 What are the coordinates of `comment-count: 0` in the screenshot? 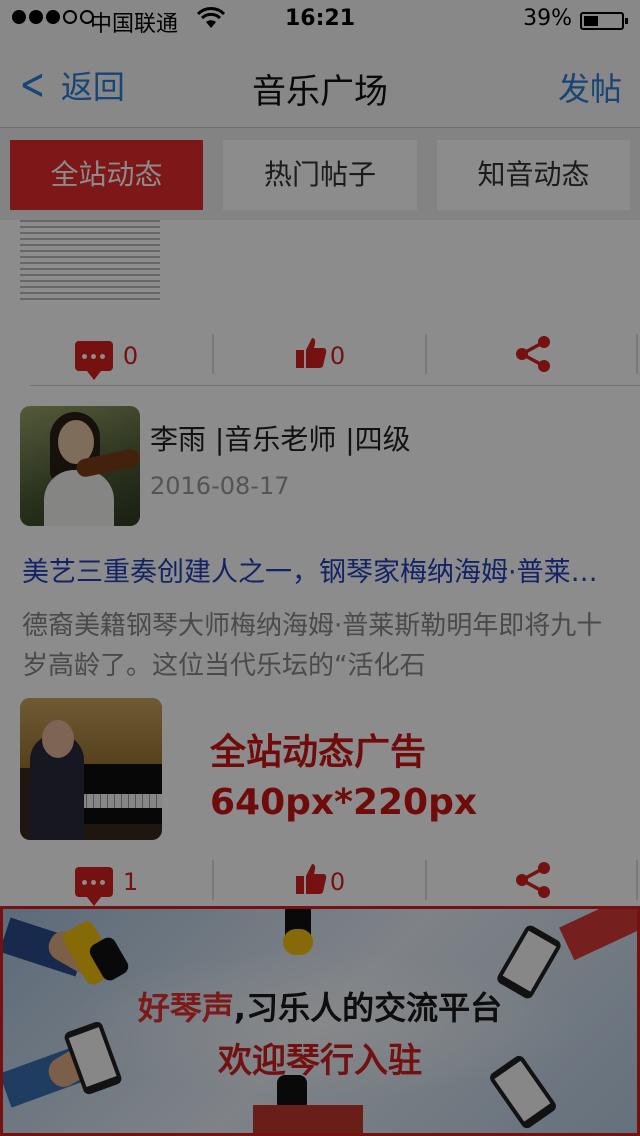 It's located at (130, 356).